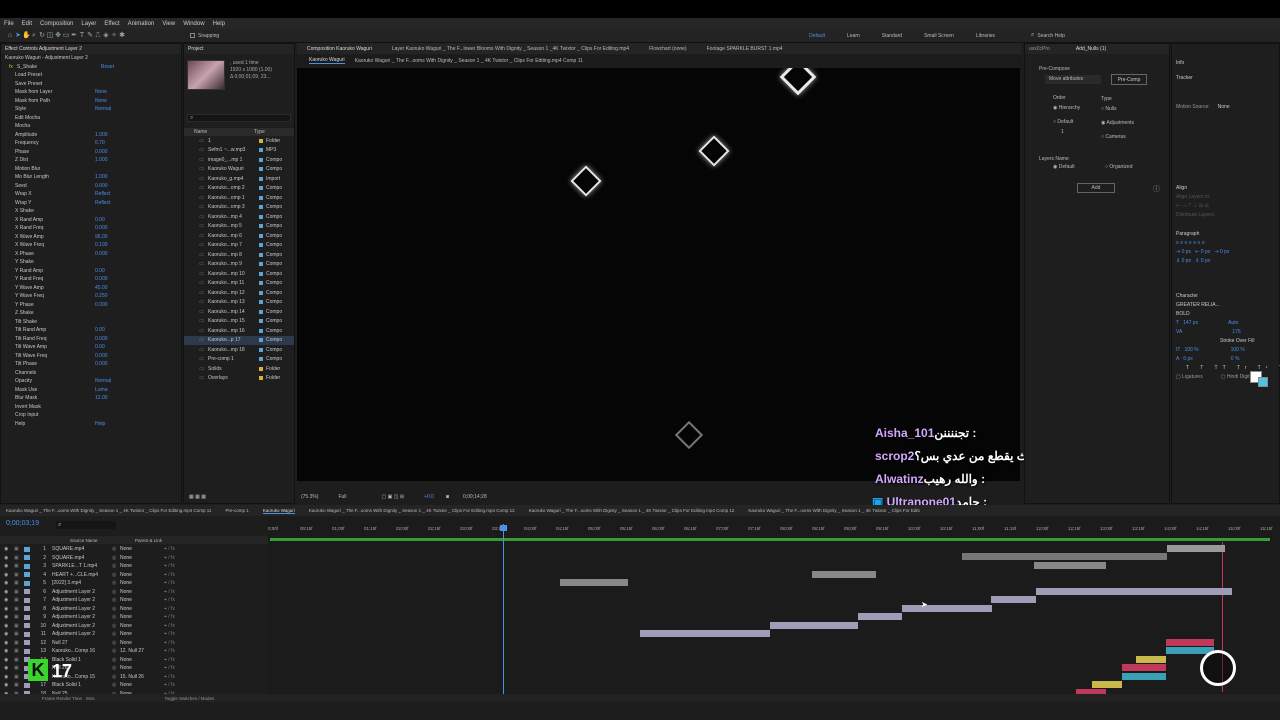 Image resolution: width=1280 pixels, height=720 pixels. Describe the element at coordinates (134, 549) in the screenshot. I see `layer-row: ◉ ▣ 1 SQUARE.mp4 ◎ None ⌖ / fx` at that location.